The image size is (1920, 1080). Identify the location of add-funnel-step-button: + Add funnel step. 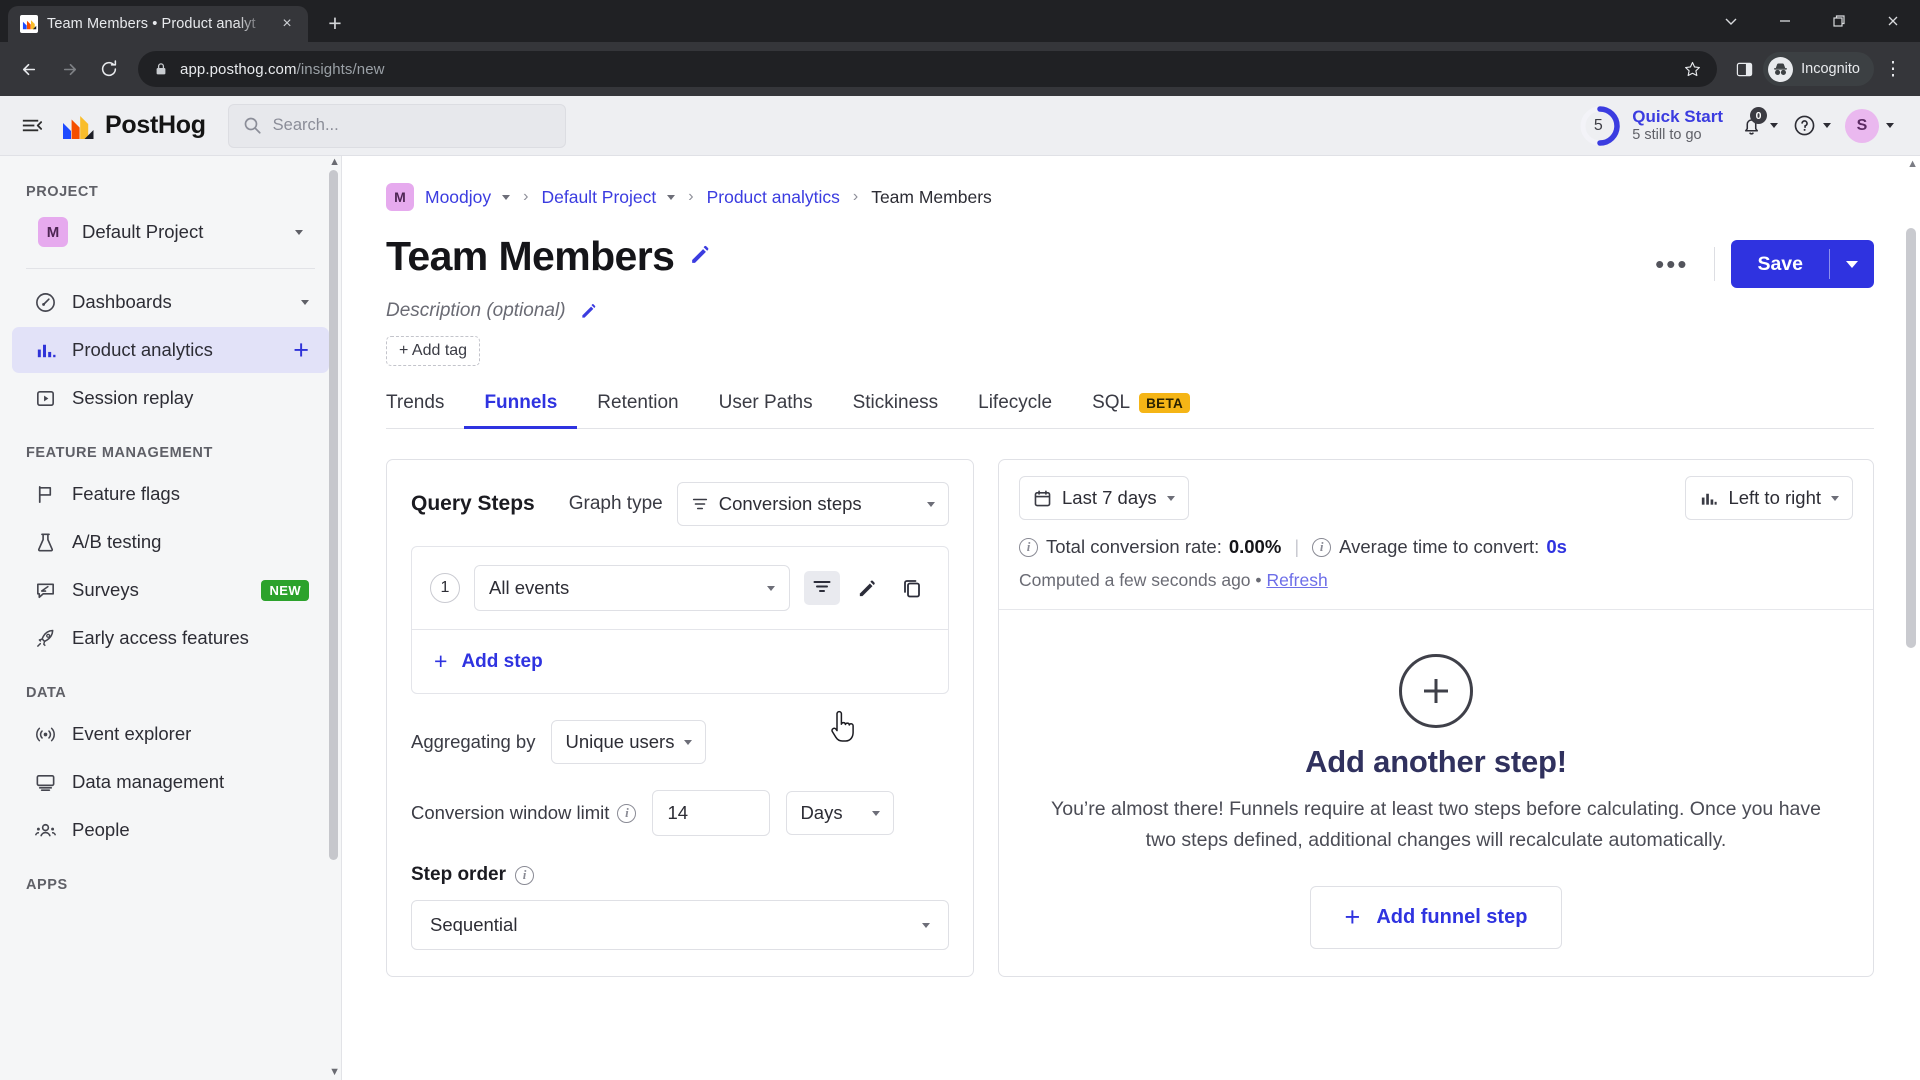
(1436, 918).